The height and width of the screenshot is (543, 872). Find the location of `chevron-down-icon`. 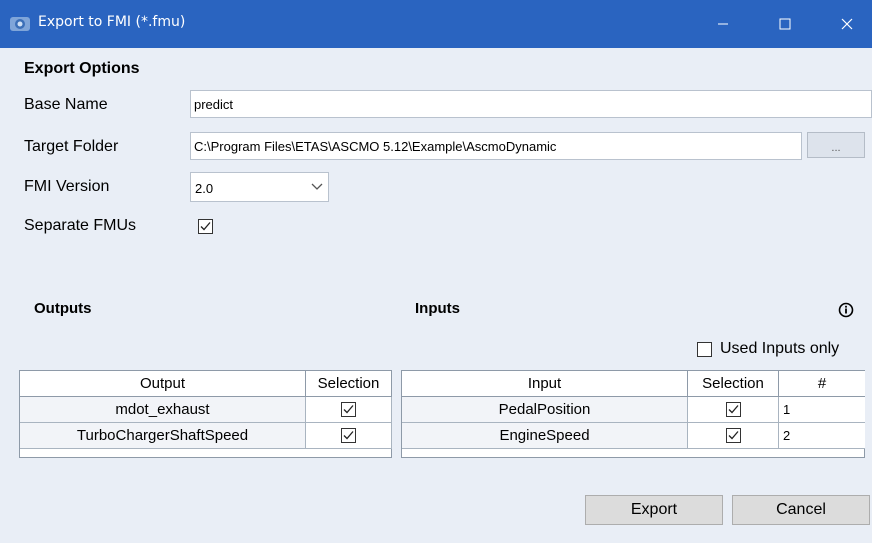

chevron-down-icon is located at coordinates (317, 186).